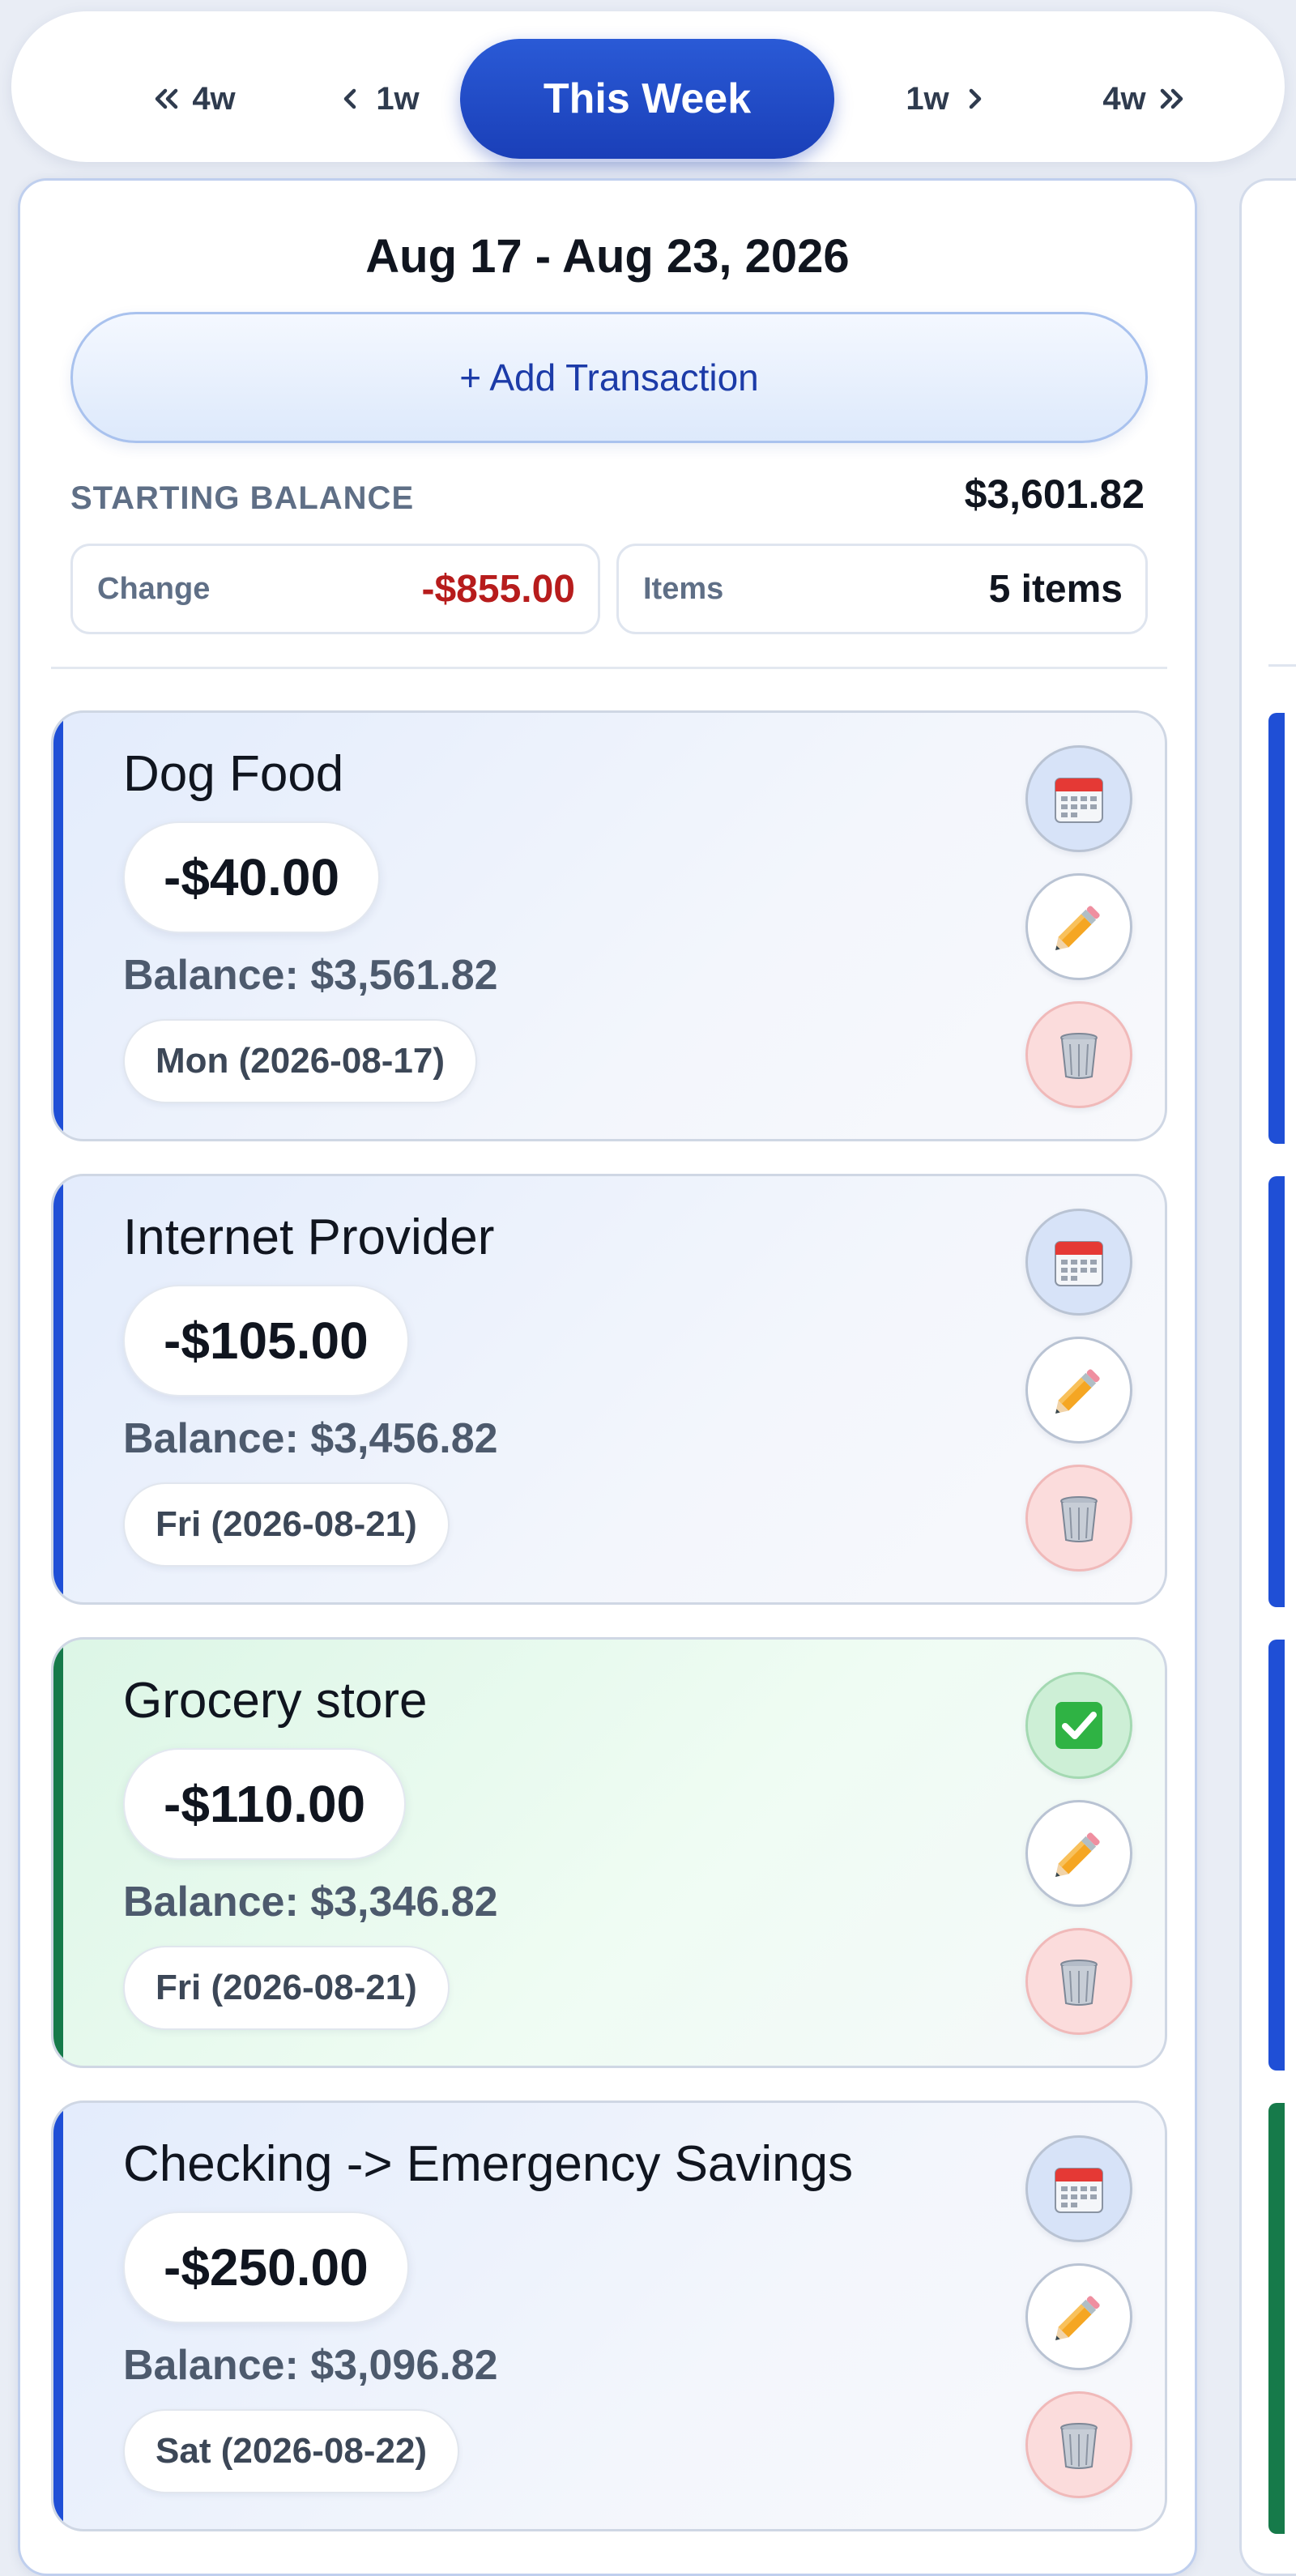  What do you see at coordinates (1054, 494) in the screenshot?
I see `starting-balance-value: $3,601.82` at bounding box center [1054, 494].